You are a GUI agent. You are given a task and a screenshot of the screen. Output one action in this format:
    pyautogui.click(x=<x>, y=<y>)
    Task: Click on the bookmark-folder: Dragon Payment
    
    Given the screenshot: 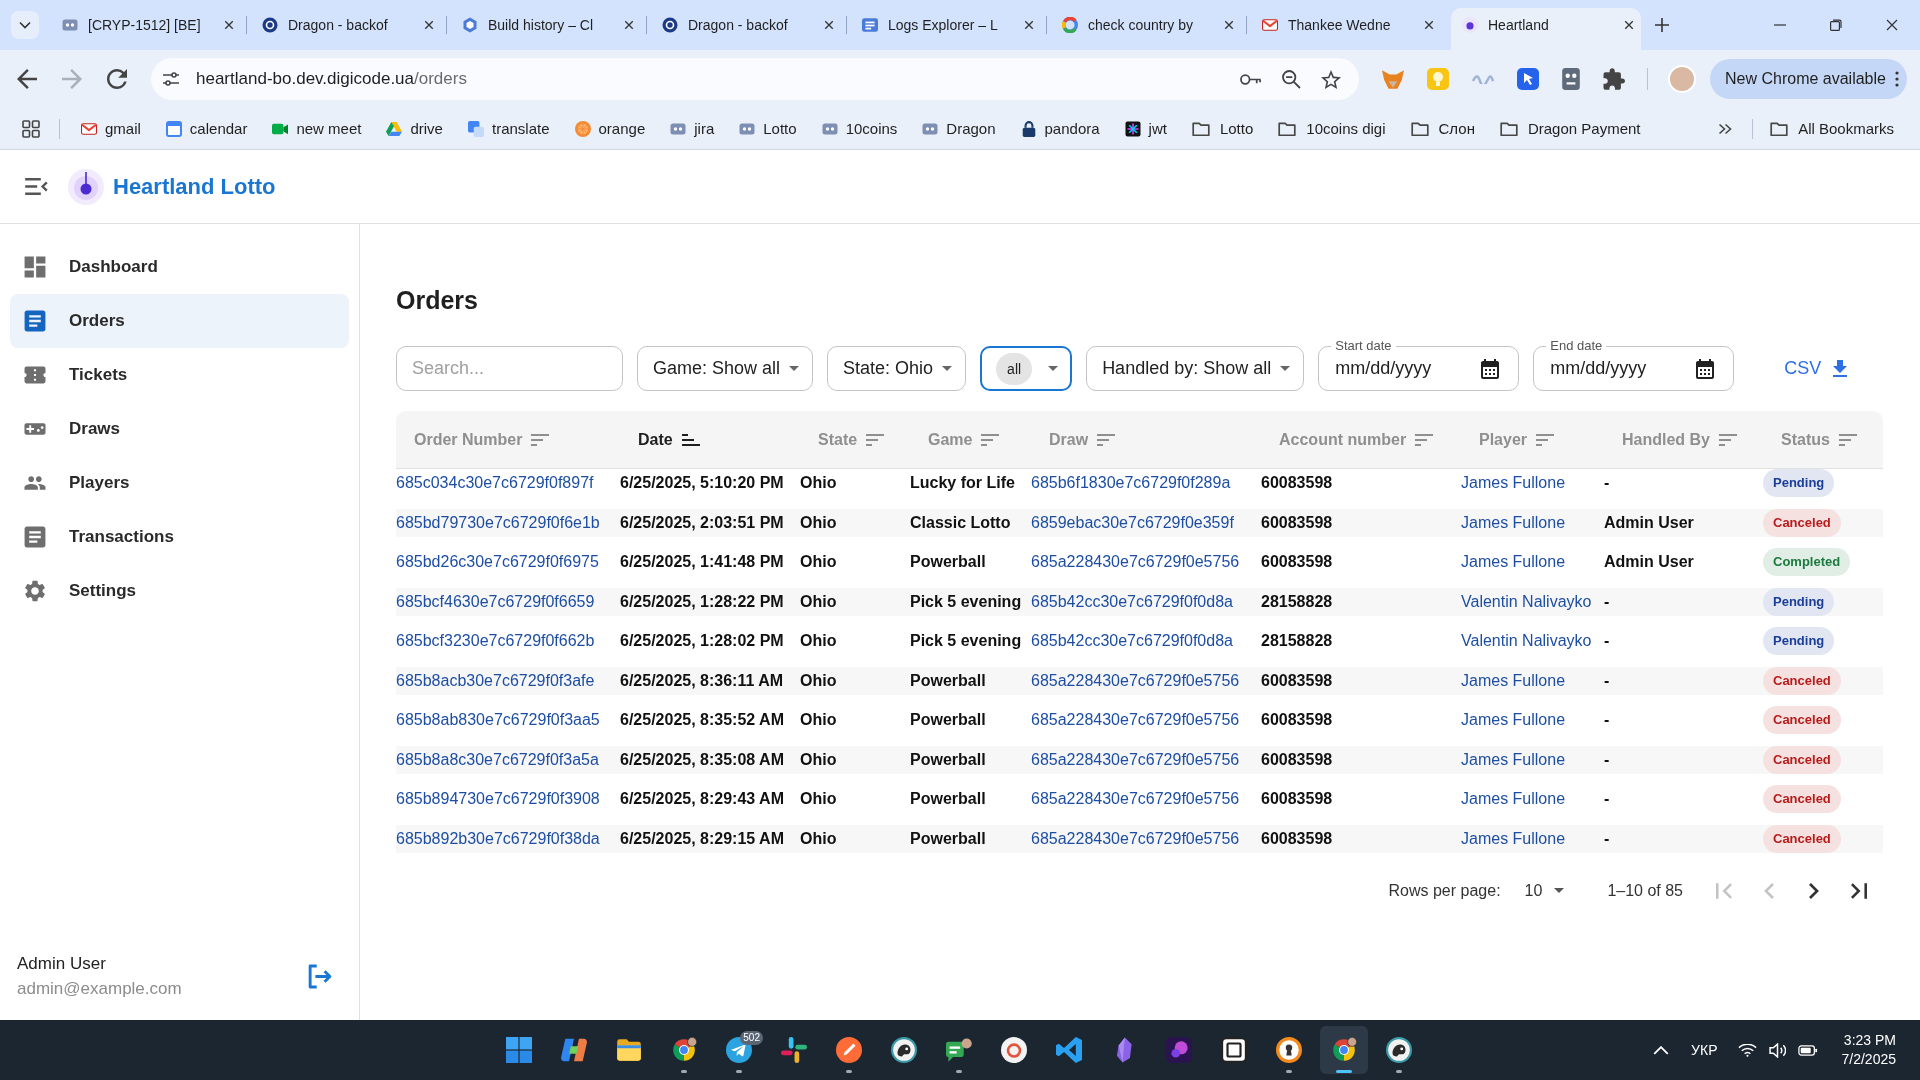 What is the action you would take?
    pyautogui.click(x=1570, y=128)
    